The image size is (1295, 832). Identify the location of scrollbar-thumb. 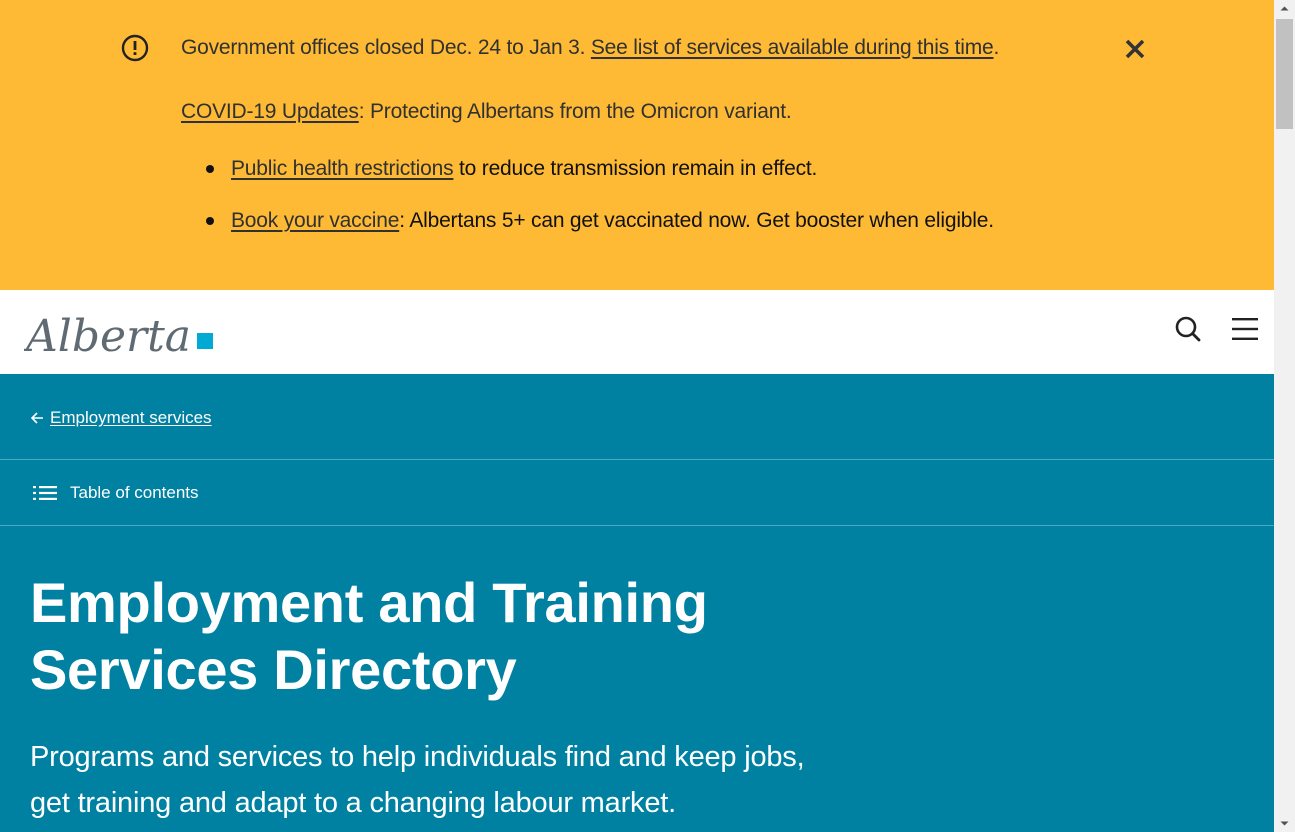
(1284, 74).